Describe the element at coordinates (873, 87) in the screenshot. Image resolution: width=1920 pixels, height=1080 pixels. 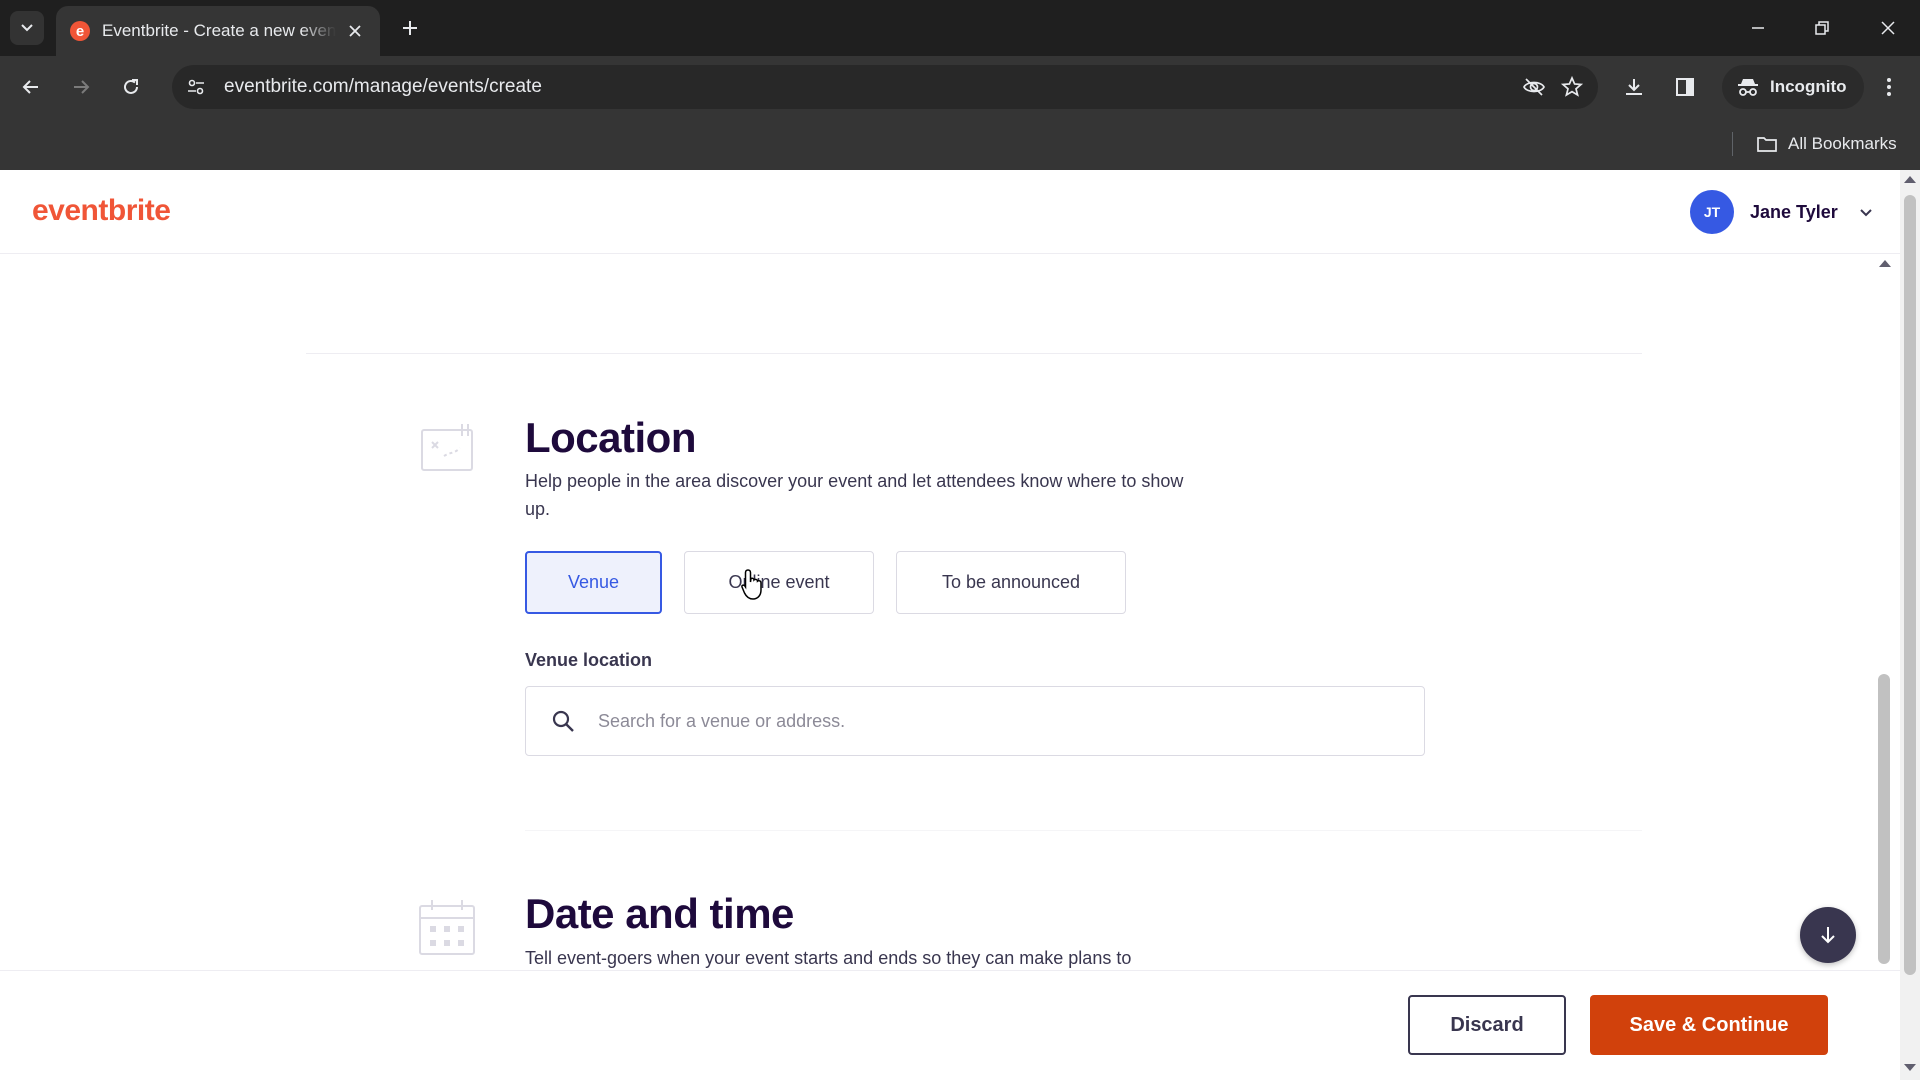
I see `url-text: eventbrite.com/manage/events/create` at that location.